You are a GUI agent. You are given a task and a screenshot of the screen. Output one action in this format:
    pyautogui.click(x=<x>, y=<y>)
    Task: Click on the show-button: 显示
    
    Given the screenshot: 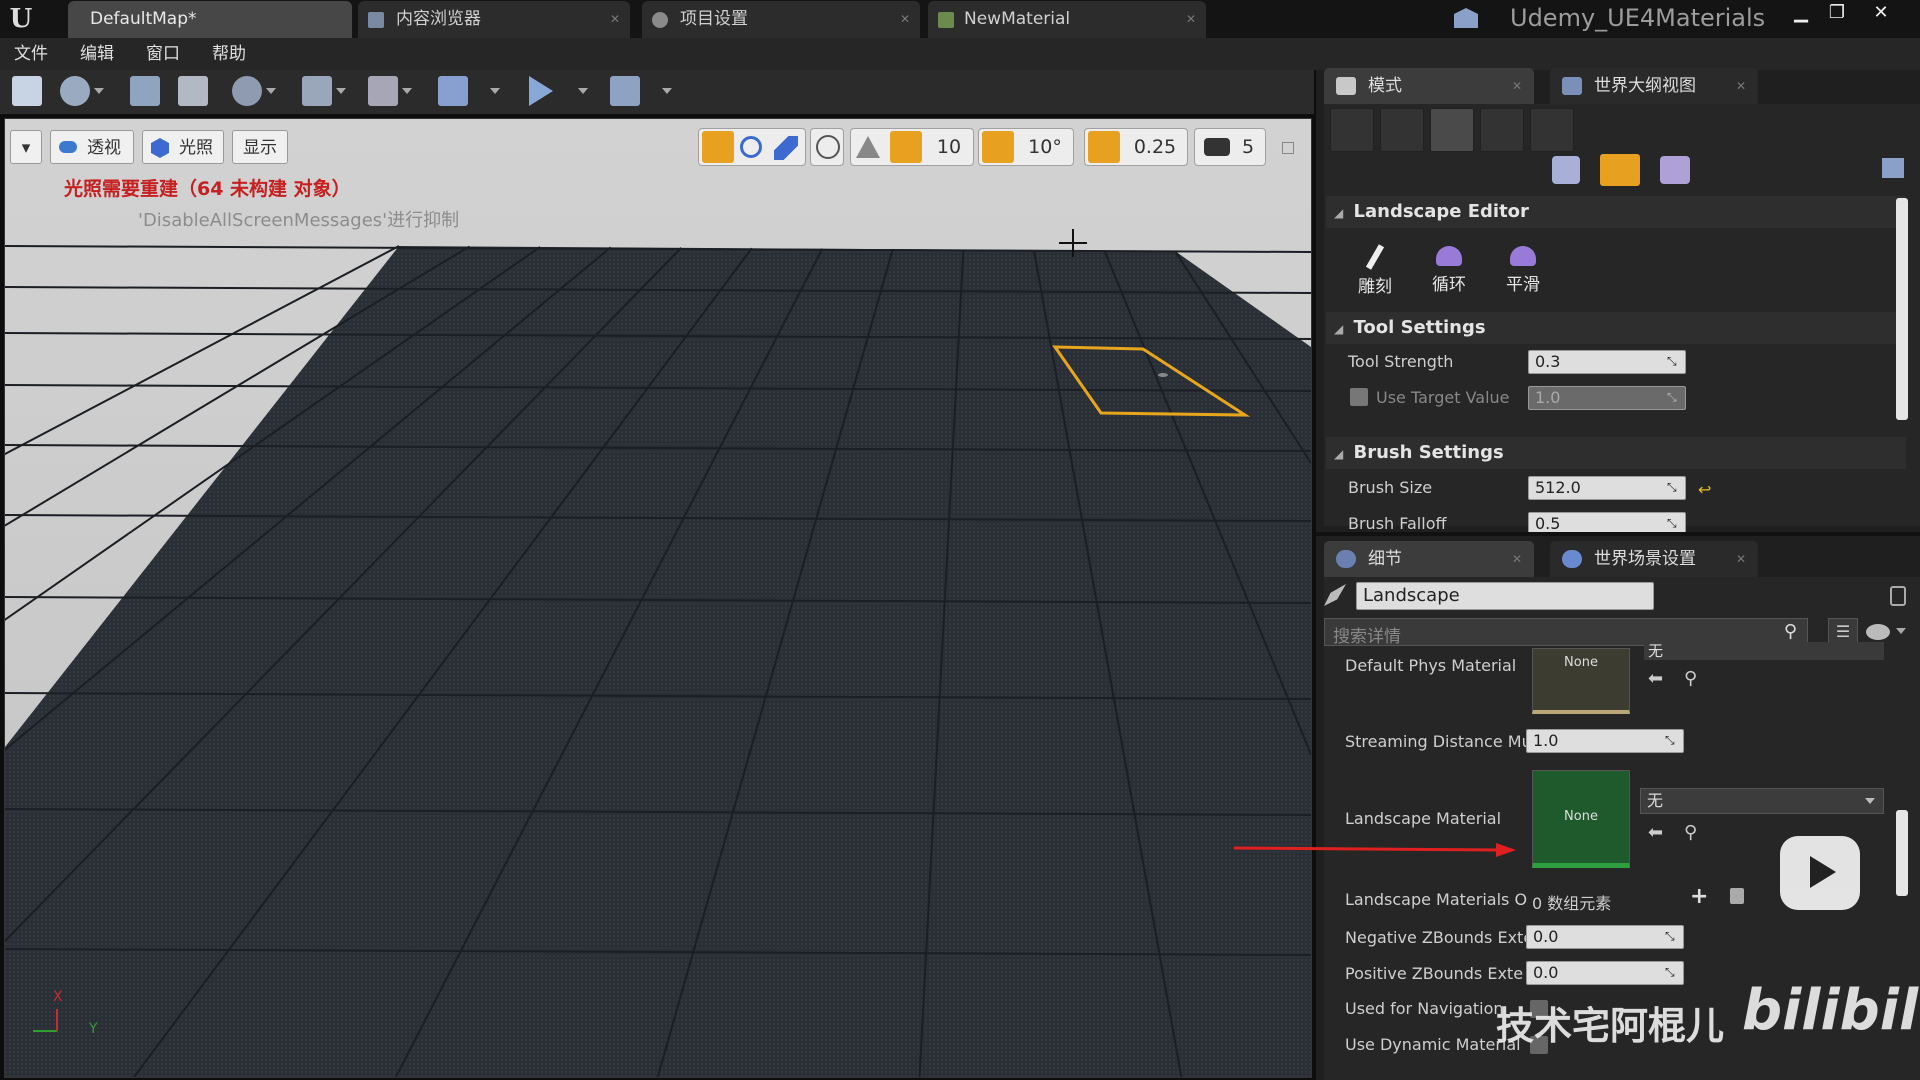 What is the action you would take?
    pyautogui.click(x=260, y=147)
    